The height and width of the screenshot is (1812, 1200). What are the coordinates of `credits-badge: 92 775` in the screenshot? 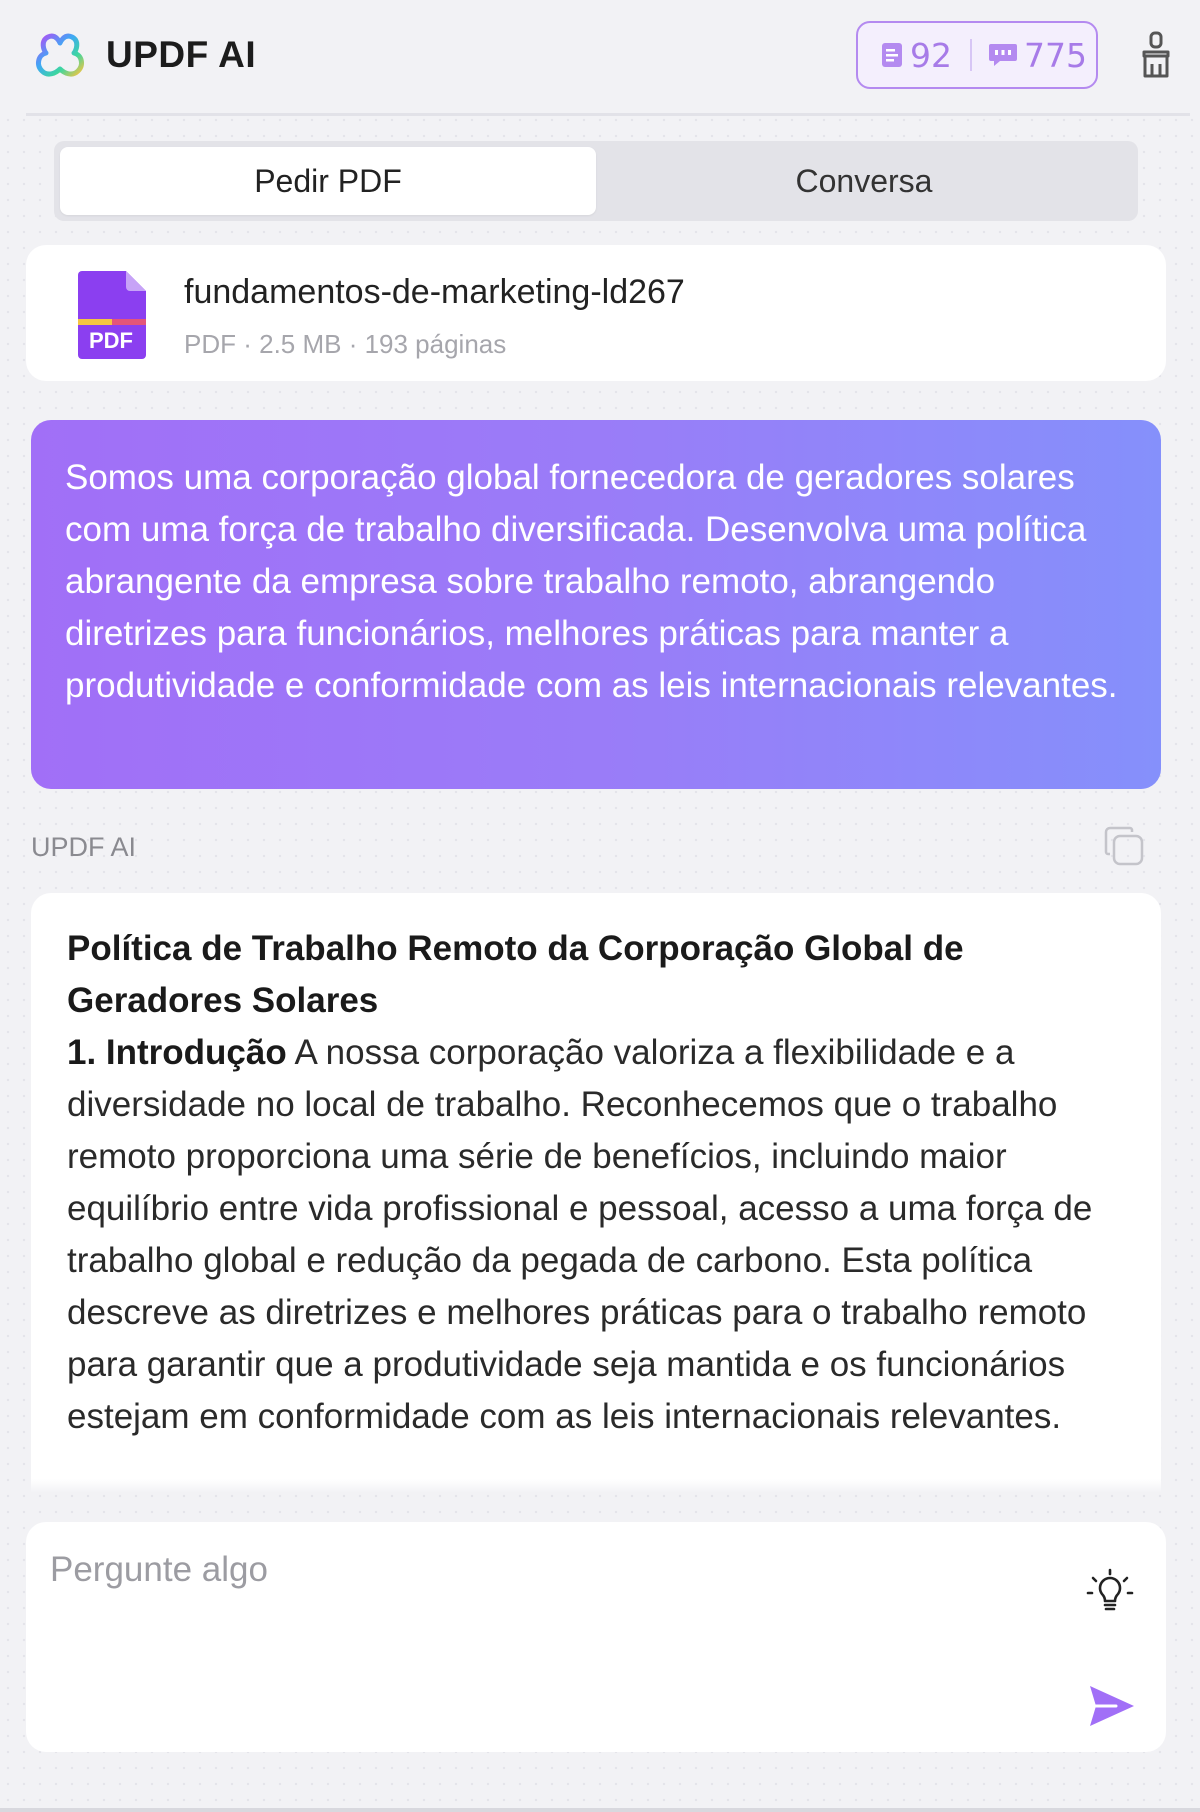 It's located at (977, 55).